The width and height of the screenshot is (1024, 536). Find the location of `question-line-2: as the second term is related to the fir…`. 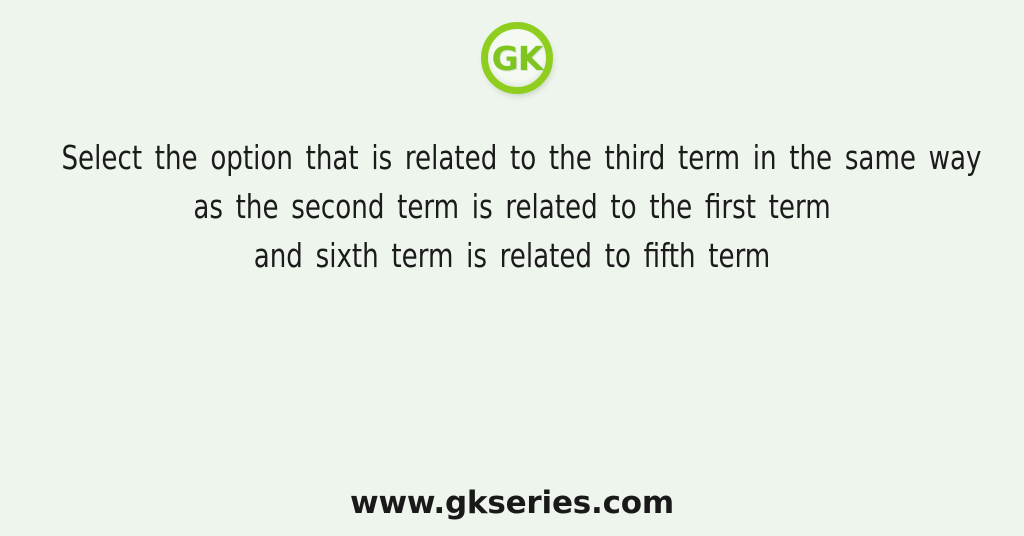

question-line-2: as the second term is related to the fir… is located at coordinates (512, 206).